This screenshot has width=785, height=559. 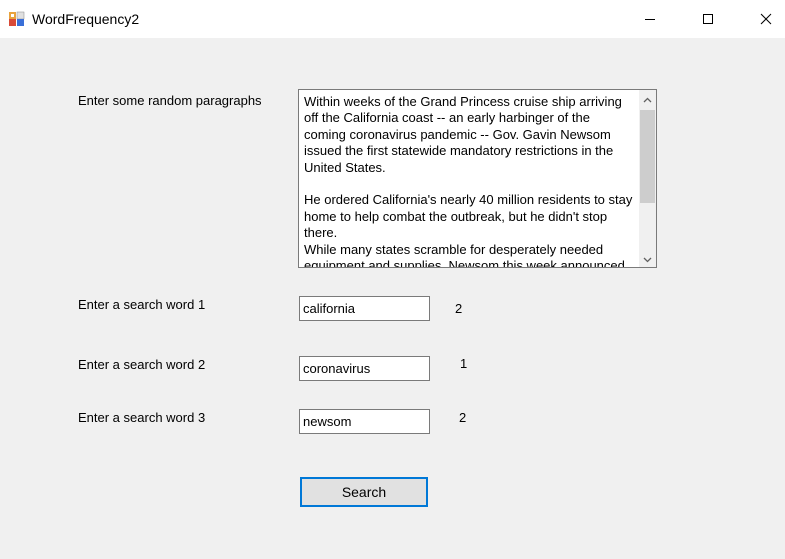 What do you see at coordinates (142, 304) in the screenshot?
I see `search-word-1-label: Enter a search word 1` at bounding box center [142, 304].